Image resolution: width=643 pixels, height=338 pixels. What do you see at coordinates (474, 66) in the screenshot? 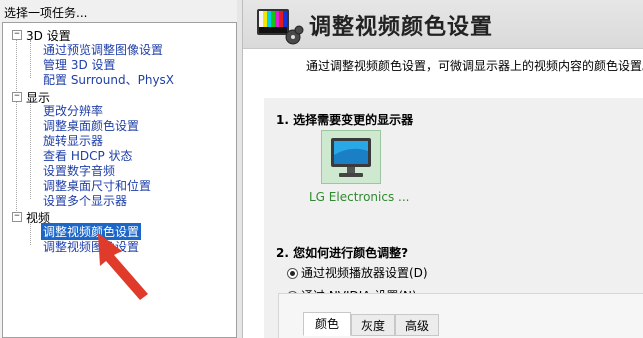
I see `page-description: 通过调整视频颜色设置，可微调显示器上的视频内容的颜色设置。允` at bounding box center [474, 66].